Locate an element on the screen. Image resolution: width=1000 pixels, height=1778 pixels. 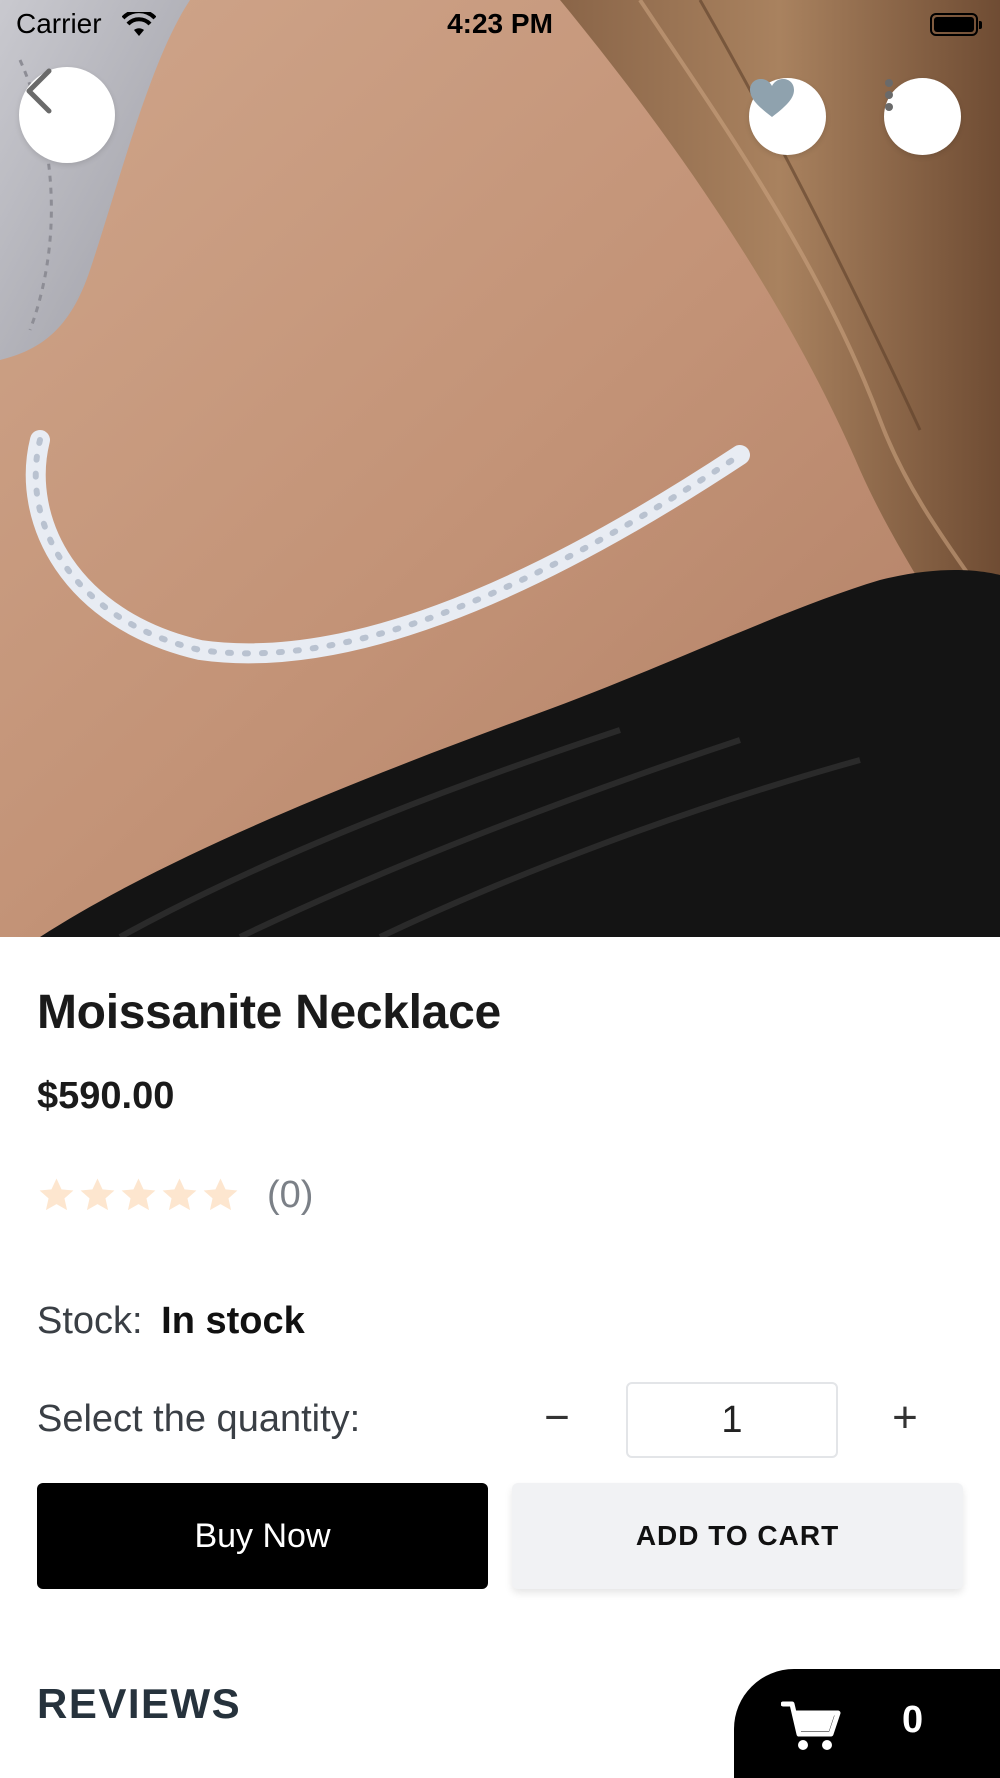
heart-icon is located at coordinates (772, 98).